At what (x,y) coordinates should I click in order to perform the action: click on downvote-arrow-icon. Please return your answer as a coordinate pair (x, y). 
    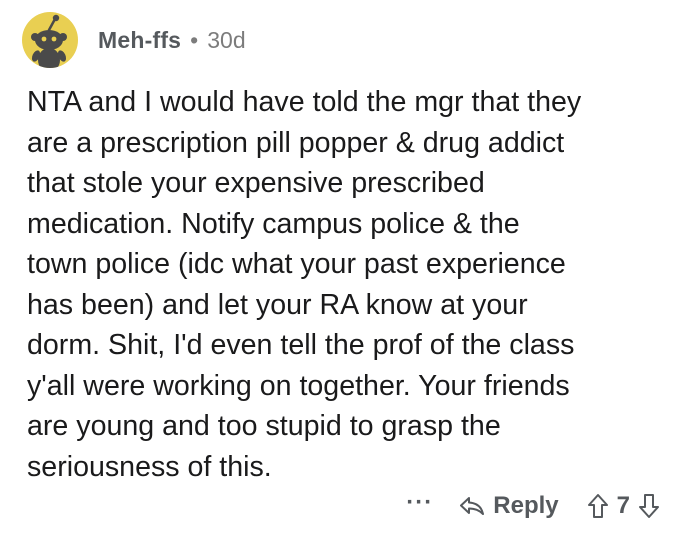
    Looking at the image, I should click on (649, 506).